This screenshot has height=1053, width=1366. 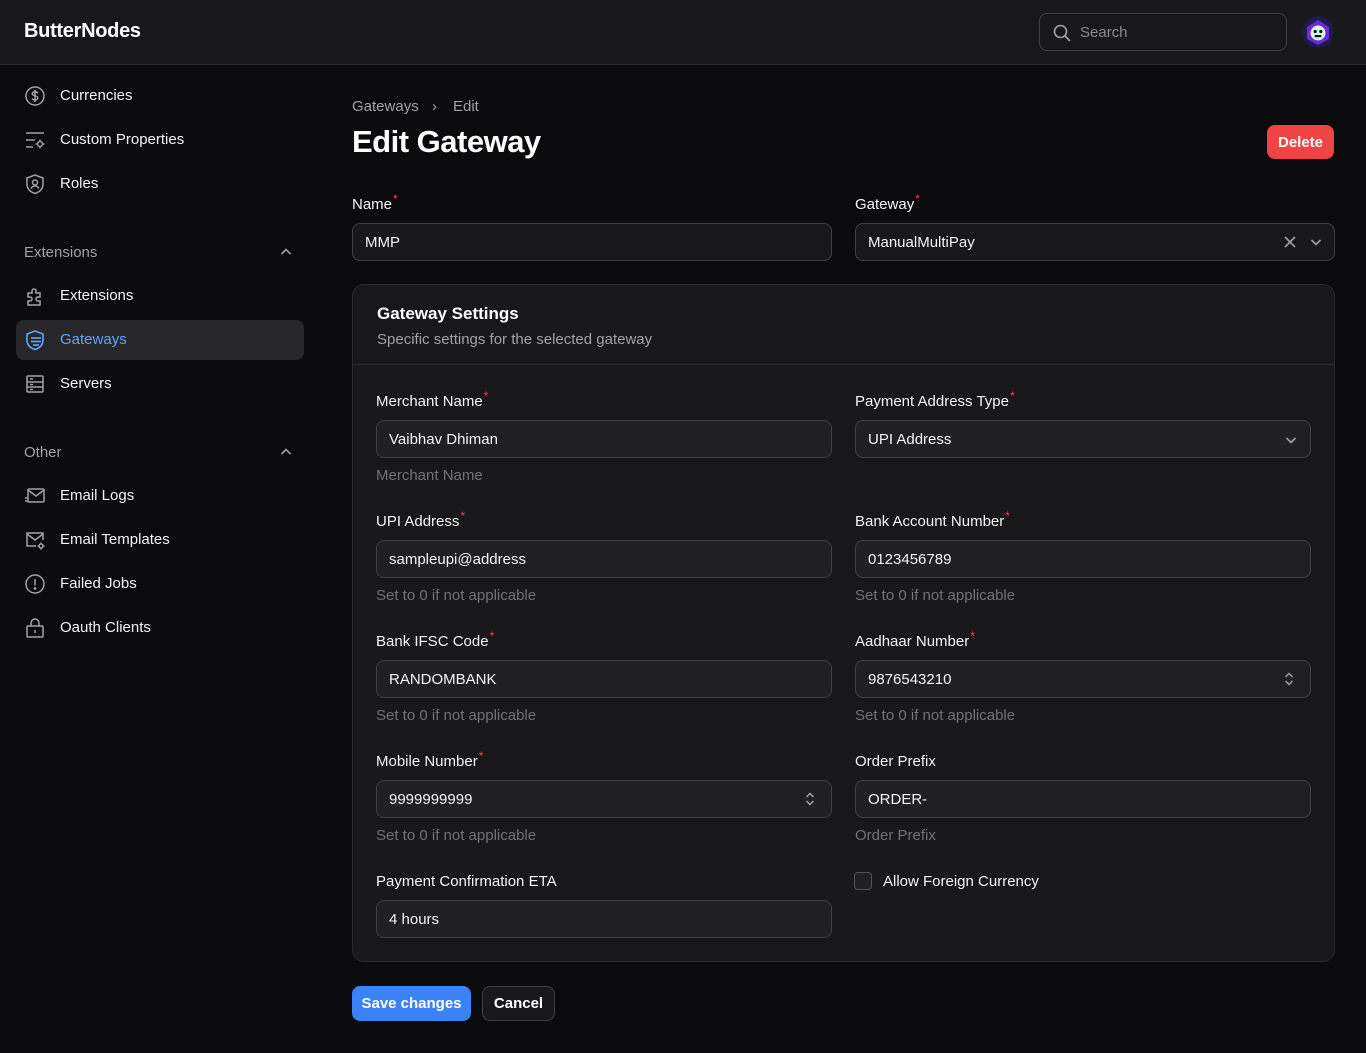 What do you see at coordinates (35, 140) in the screenshot?
I see `adjustments-icon` at bounding box center [35, 140].